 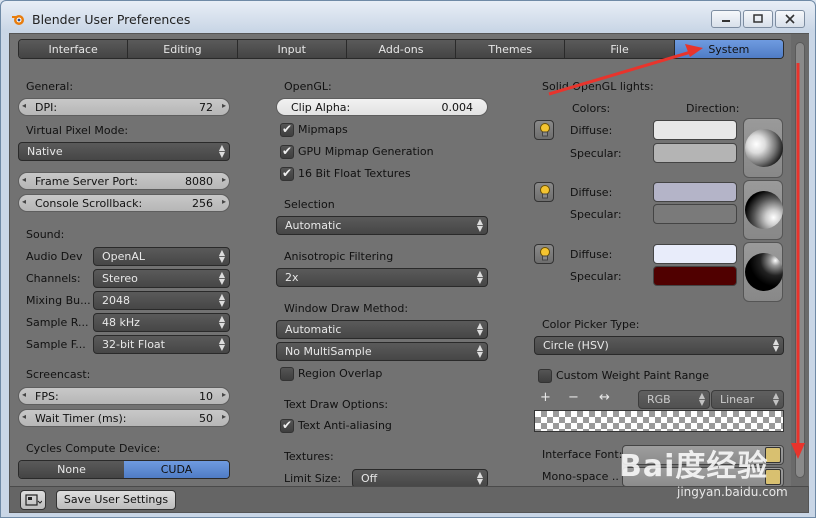 What do you see at coordinates (694, 50) in the screenshot?
I see `annotation-arrowhead-system-tab` at bounding box center [694, 50].